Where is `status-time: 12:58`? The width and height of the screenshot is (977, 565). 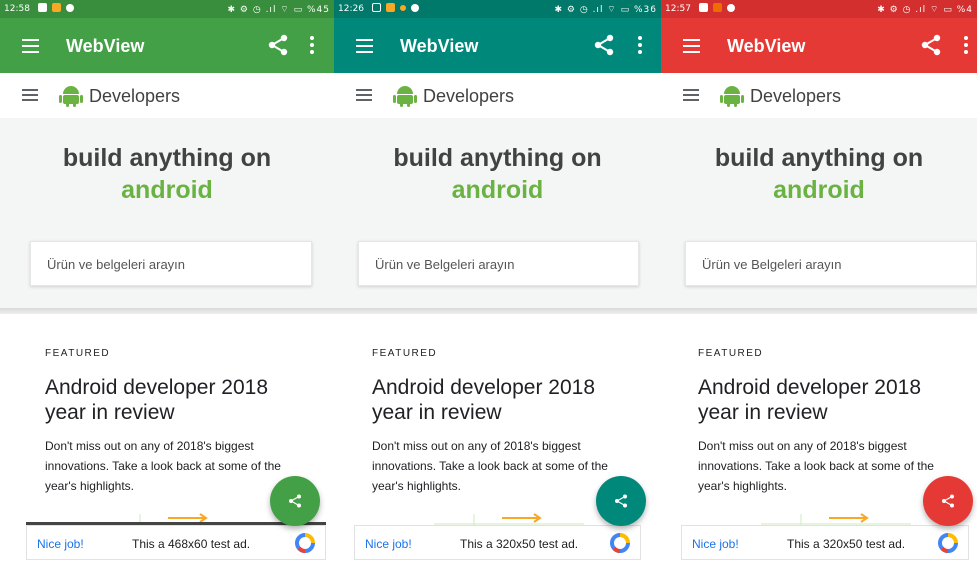
status-time: 12:58 is located at coordinates (17, 9).